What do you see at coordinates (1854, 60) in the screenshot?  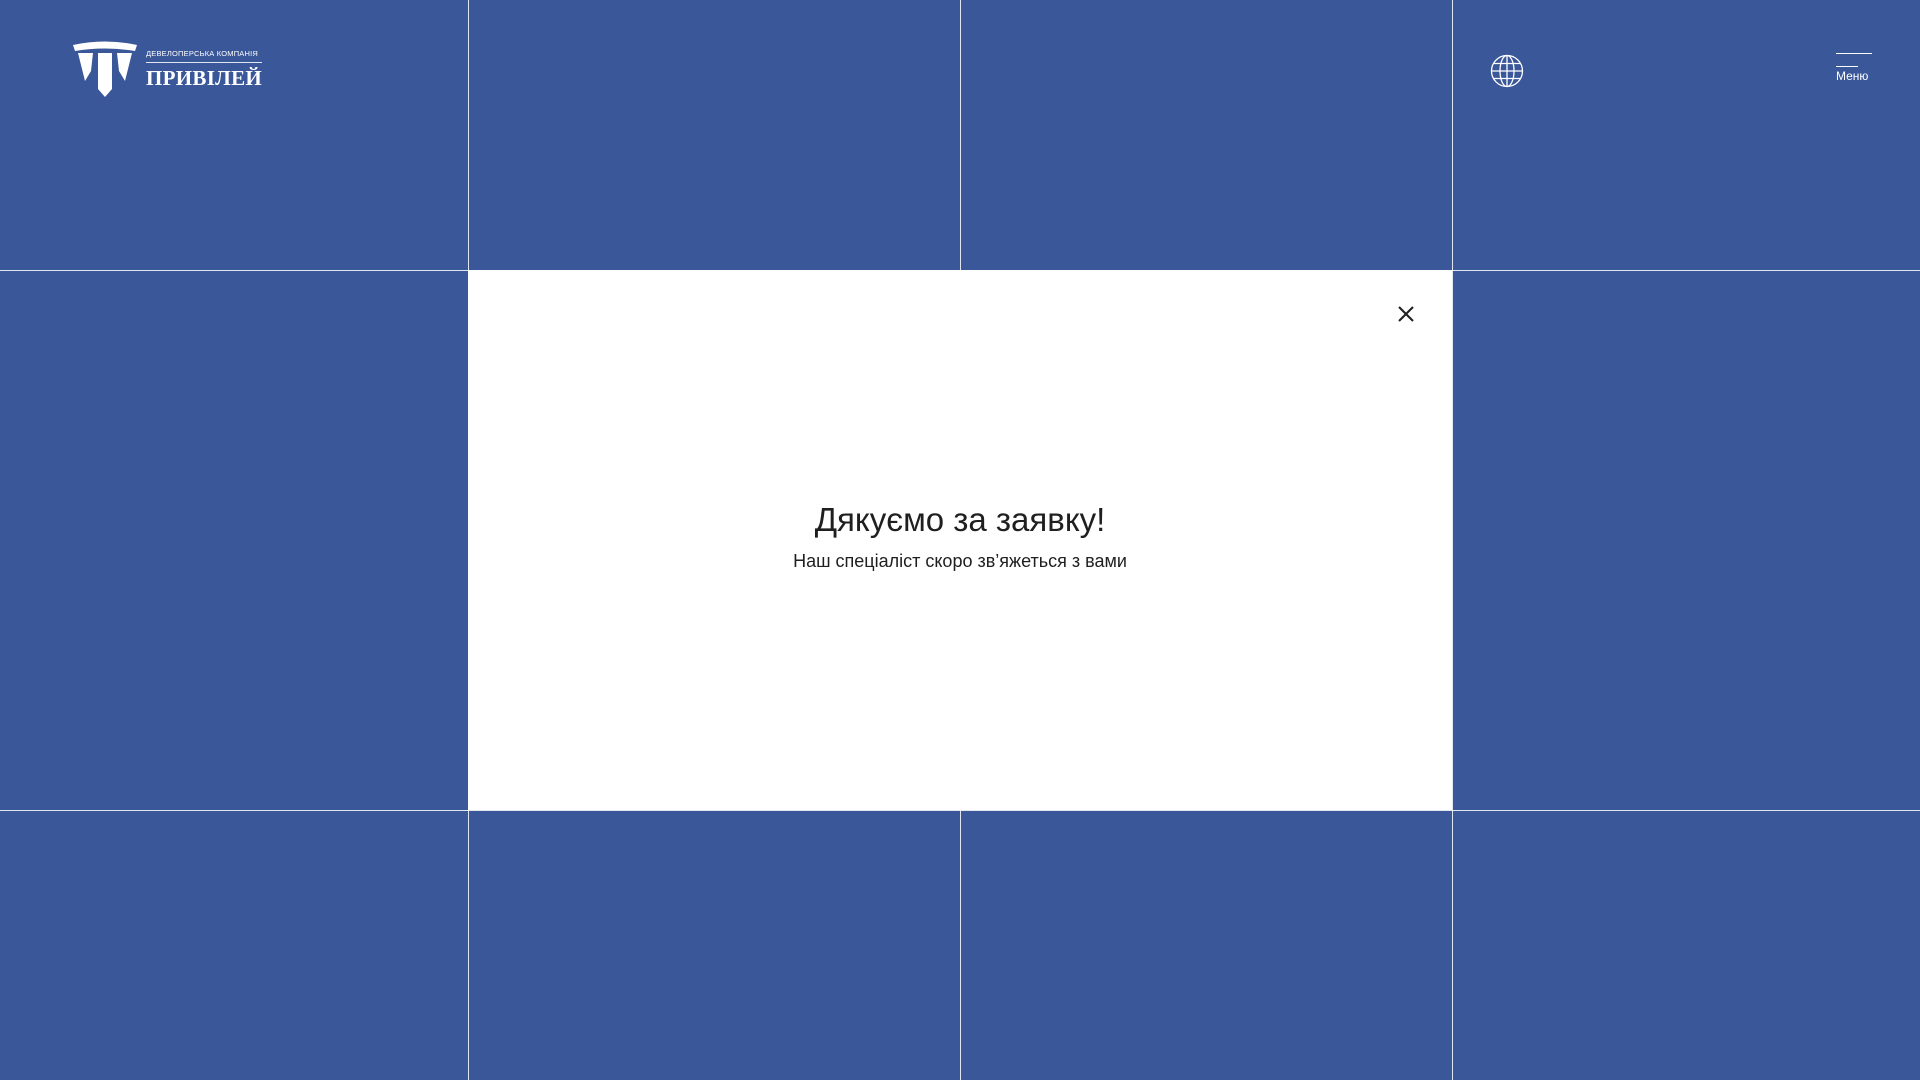 I see `hamburger-menu-icon` at bounding box center [1854, 60].